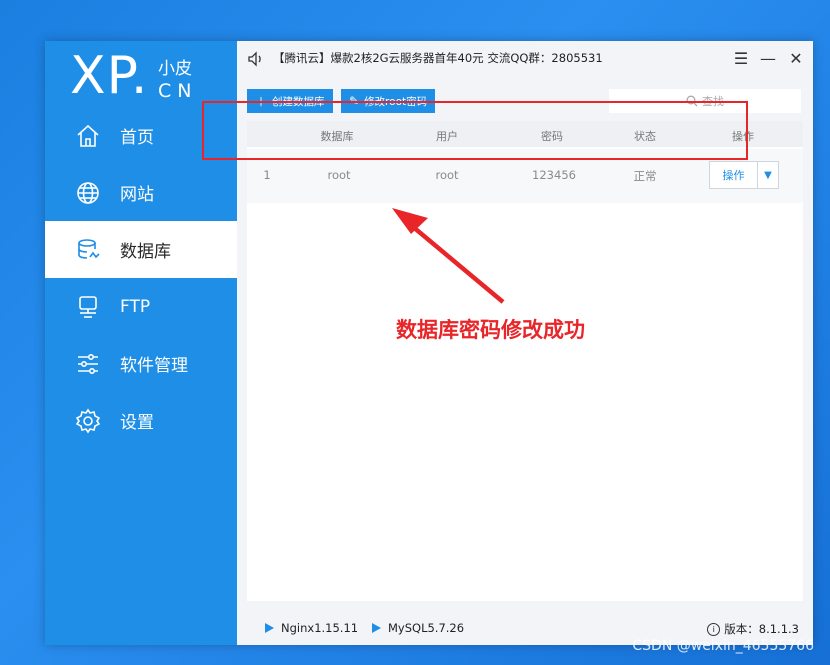 Image resolution: width=830 pixels, height=665 pixels. What do you see at coordinates (137, 138) in the screenshot?
I see `sidebar-item-label: 首页` at bounding box center [137, 138].